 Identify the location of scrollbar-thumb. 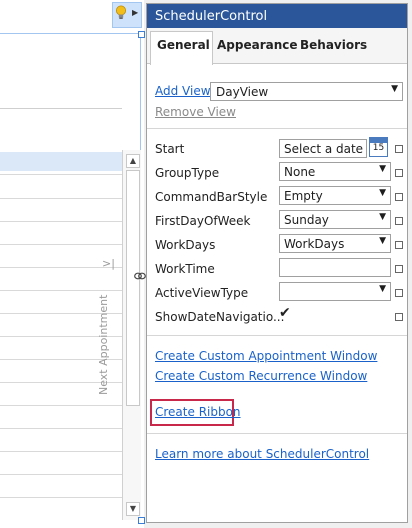
(133, 288).